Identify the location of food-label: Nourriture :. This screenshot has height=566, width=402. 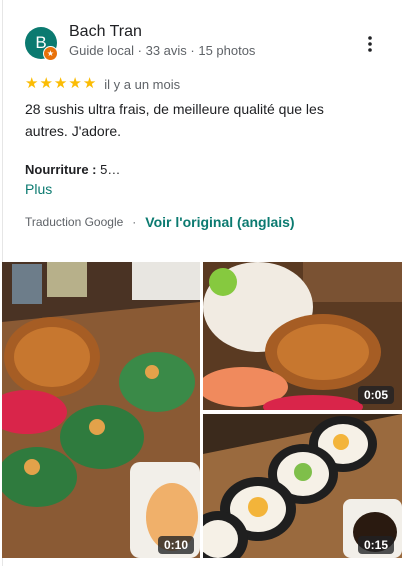
(61, 169).